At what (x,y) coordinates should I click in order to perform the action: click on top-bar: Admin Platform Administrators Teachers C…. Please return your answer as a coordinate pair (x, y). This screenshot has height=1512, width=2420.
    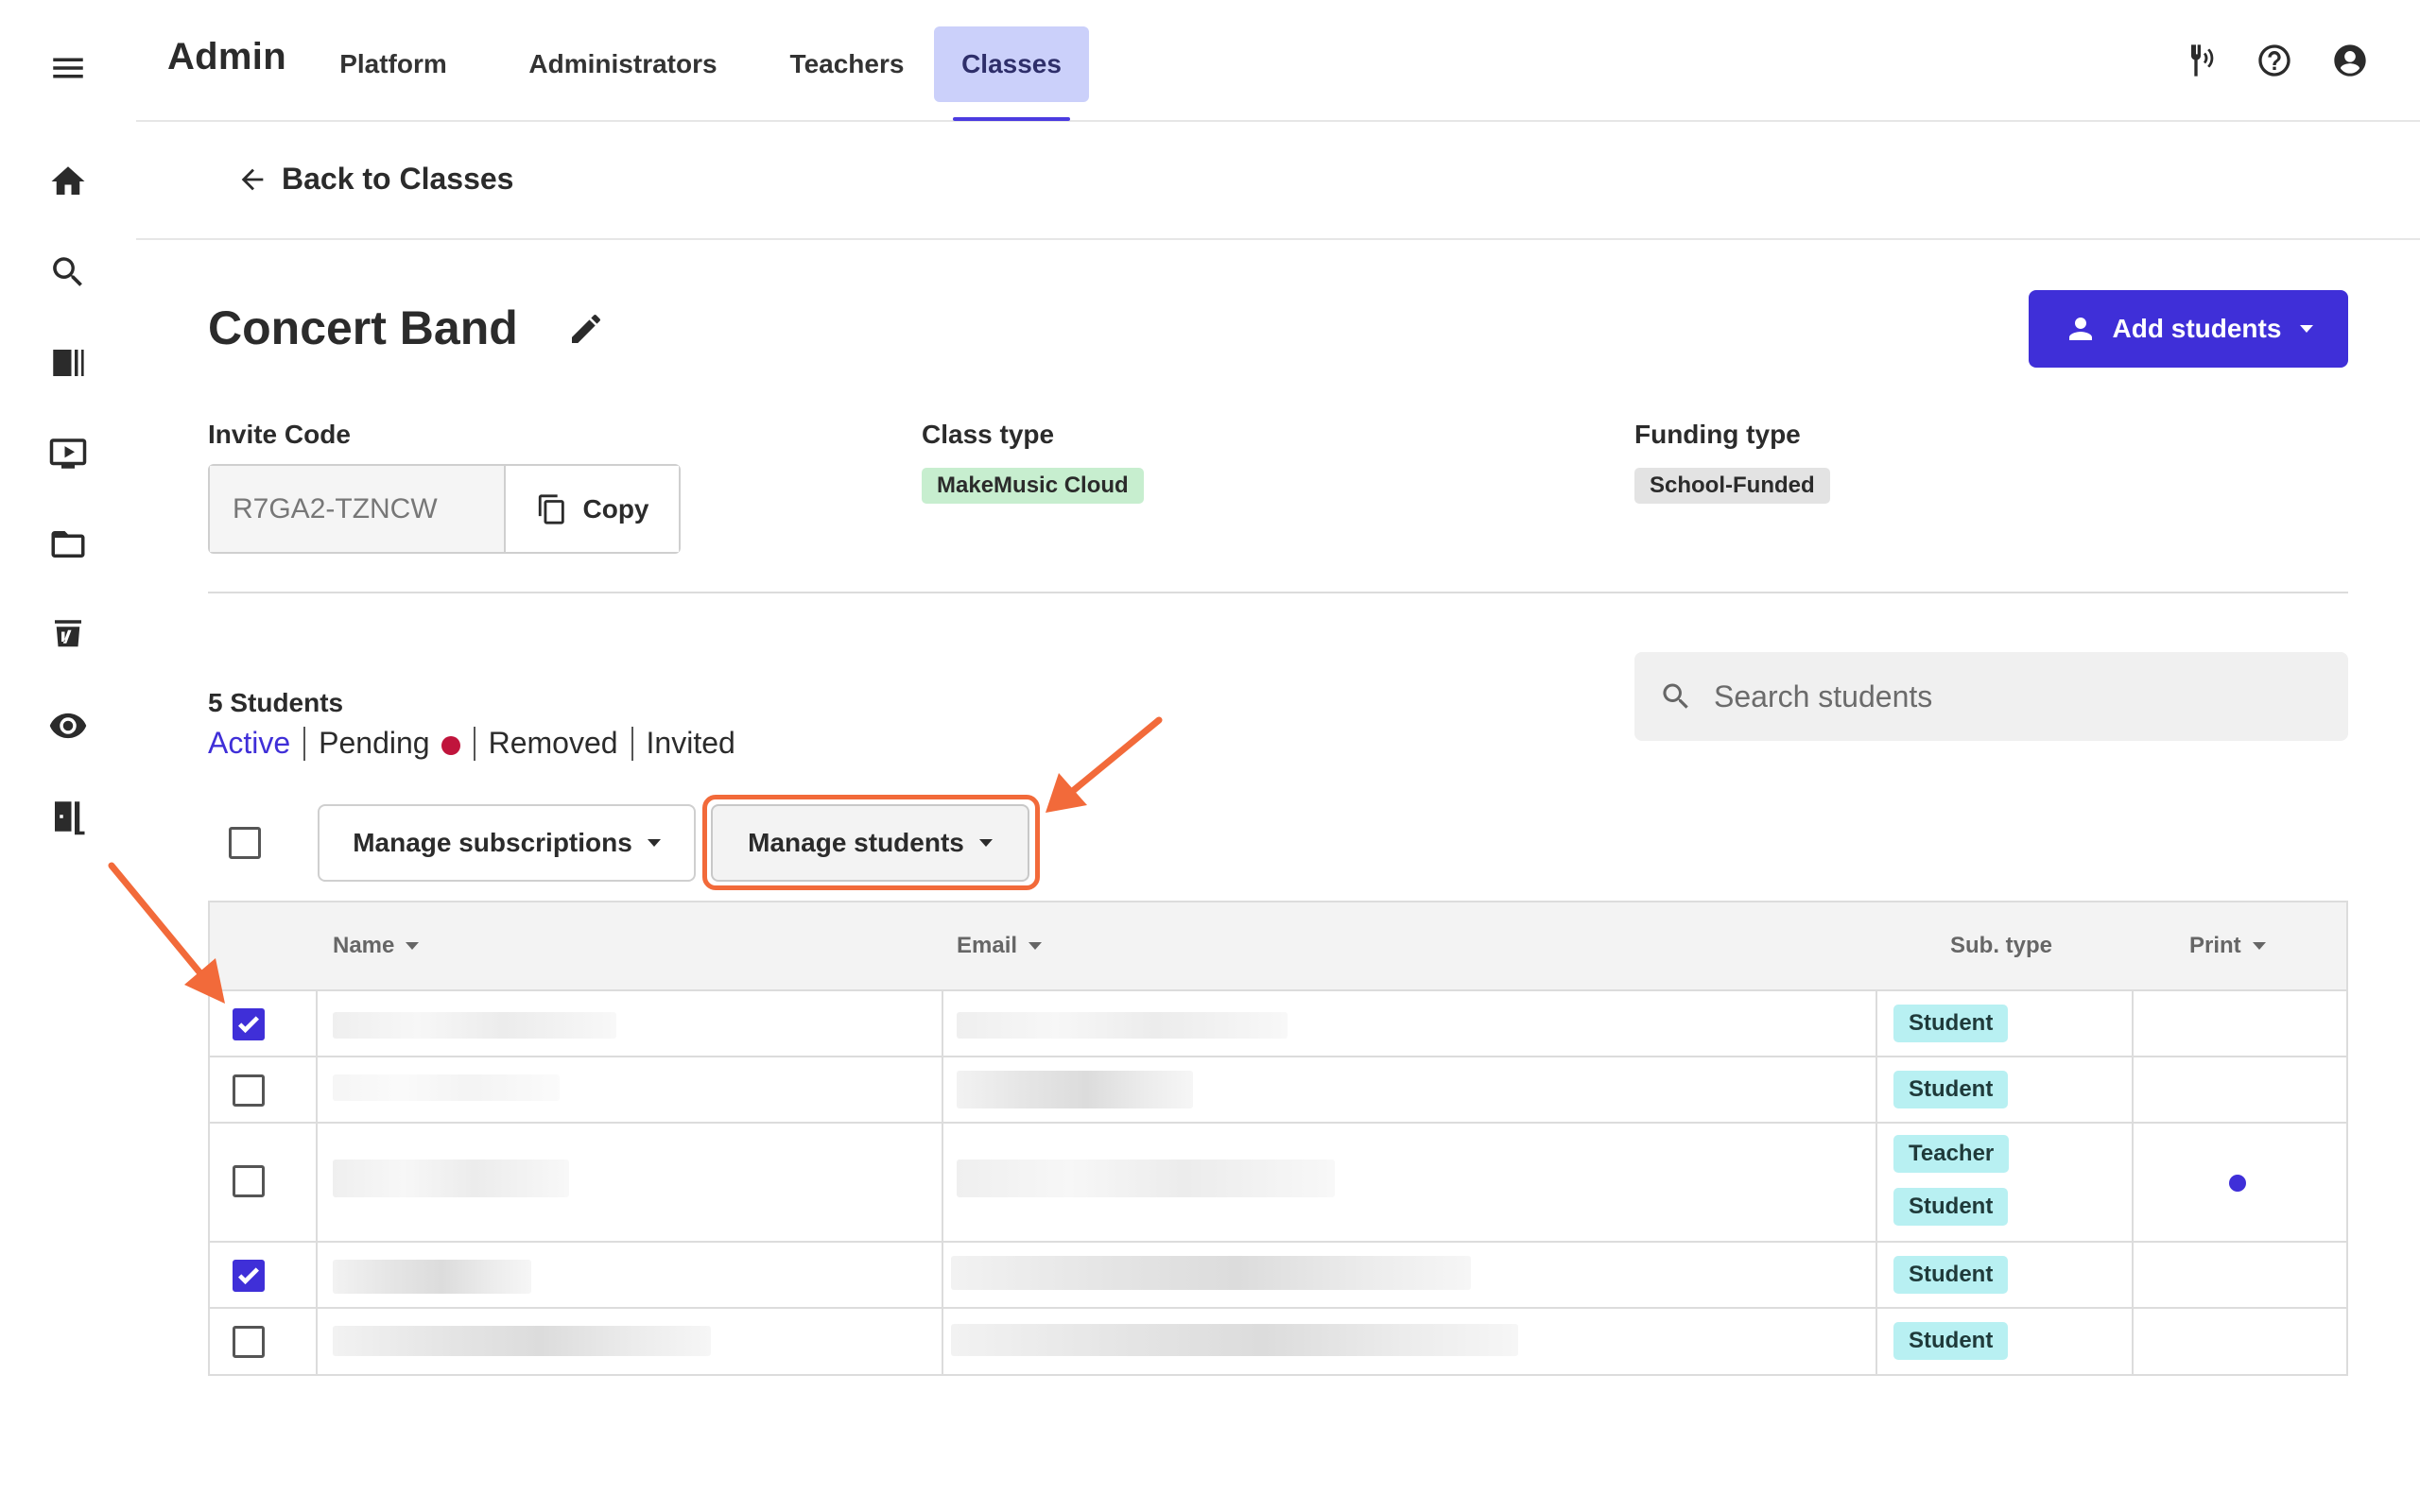
    Looking at the image, I should click on (1278, 61).